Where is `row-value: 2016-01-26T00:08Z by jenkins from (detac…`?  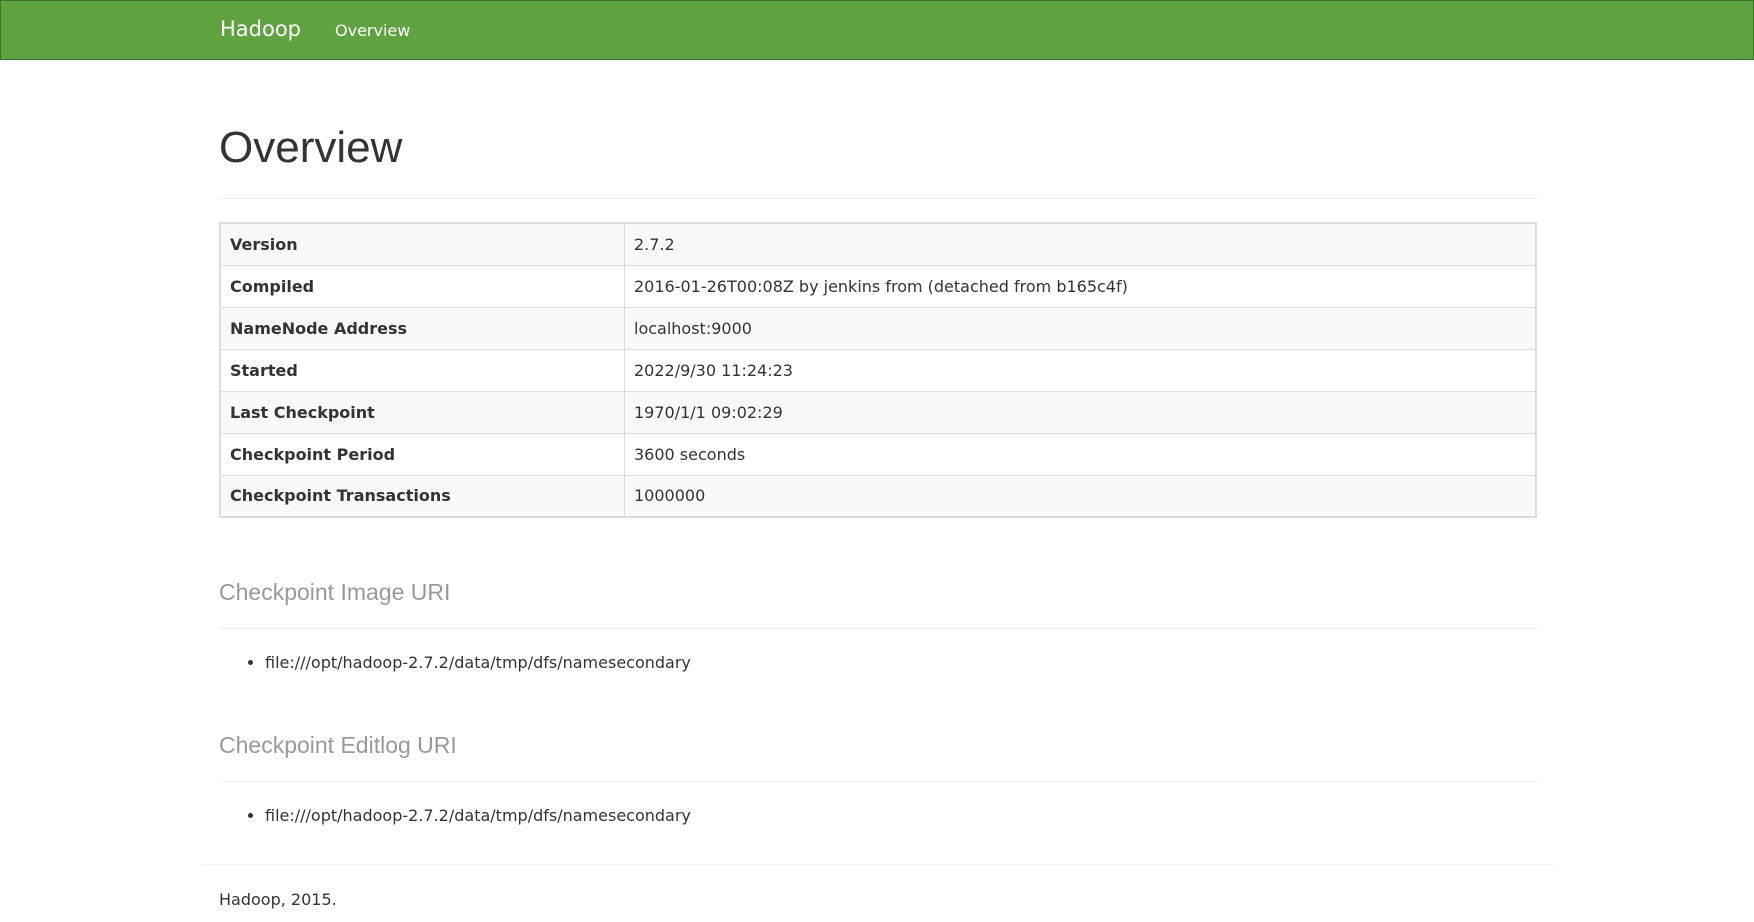 row-value: 2016-01-26T00:08Z by jenkins from (detac… is located at coordinates (1080, 286).